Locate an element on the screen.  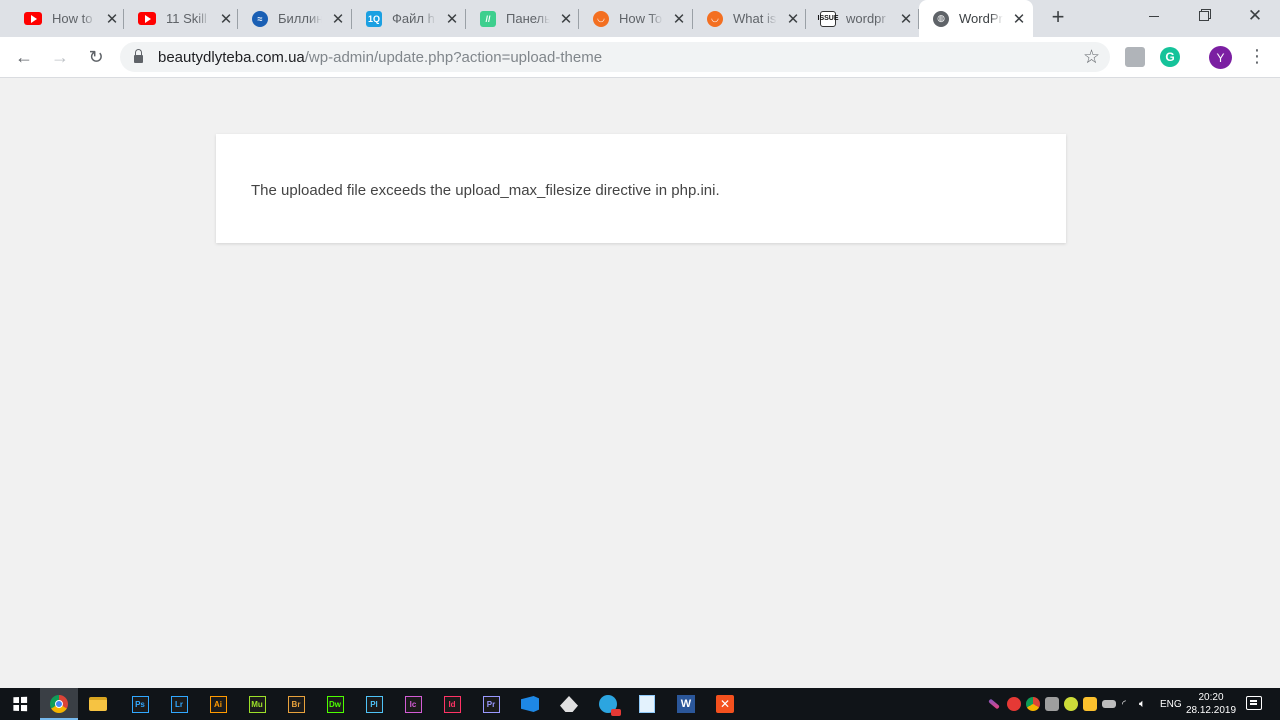
tray-chrome-icon is located at coordinates (1033, 704).